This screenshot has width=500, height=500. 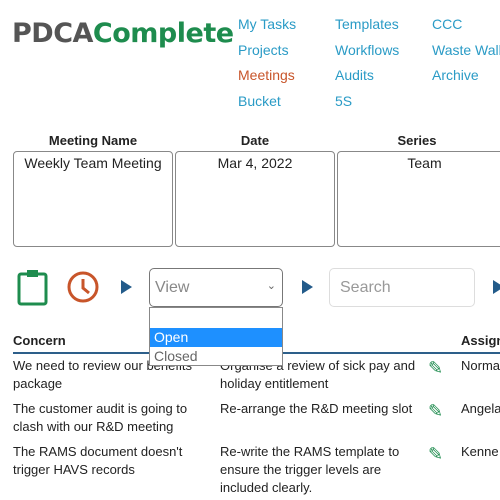 I want to click on nav-bucket: Bucket, so click(x=259, y=101).